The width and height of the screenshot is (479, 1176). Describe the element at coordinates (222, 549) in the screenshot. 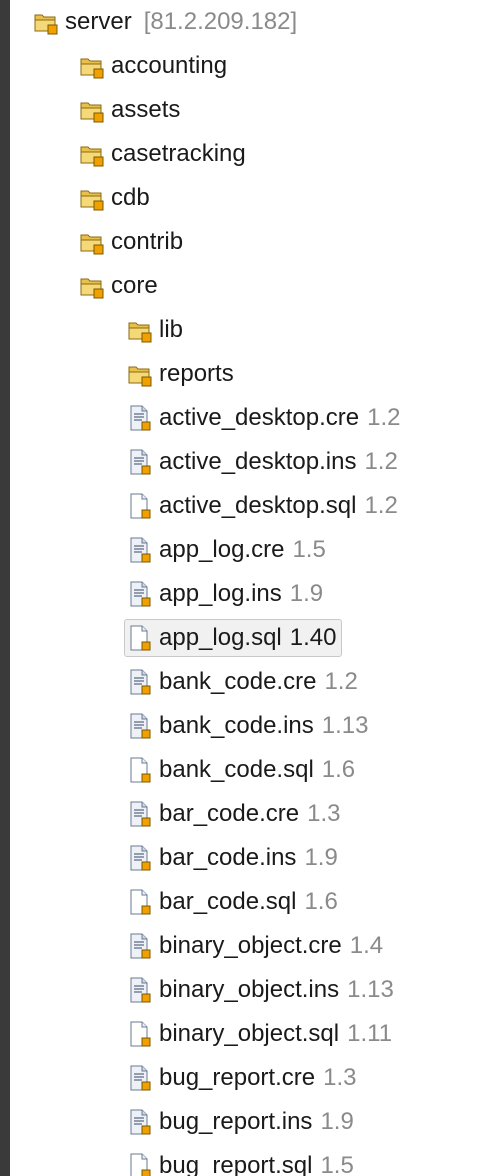

I see `tree-item-label: app_log.cre` at that location.